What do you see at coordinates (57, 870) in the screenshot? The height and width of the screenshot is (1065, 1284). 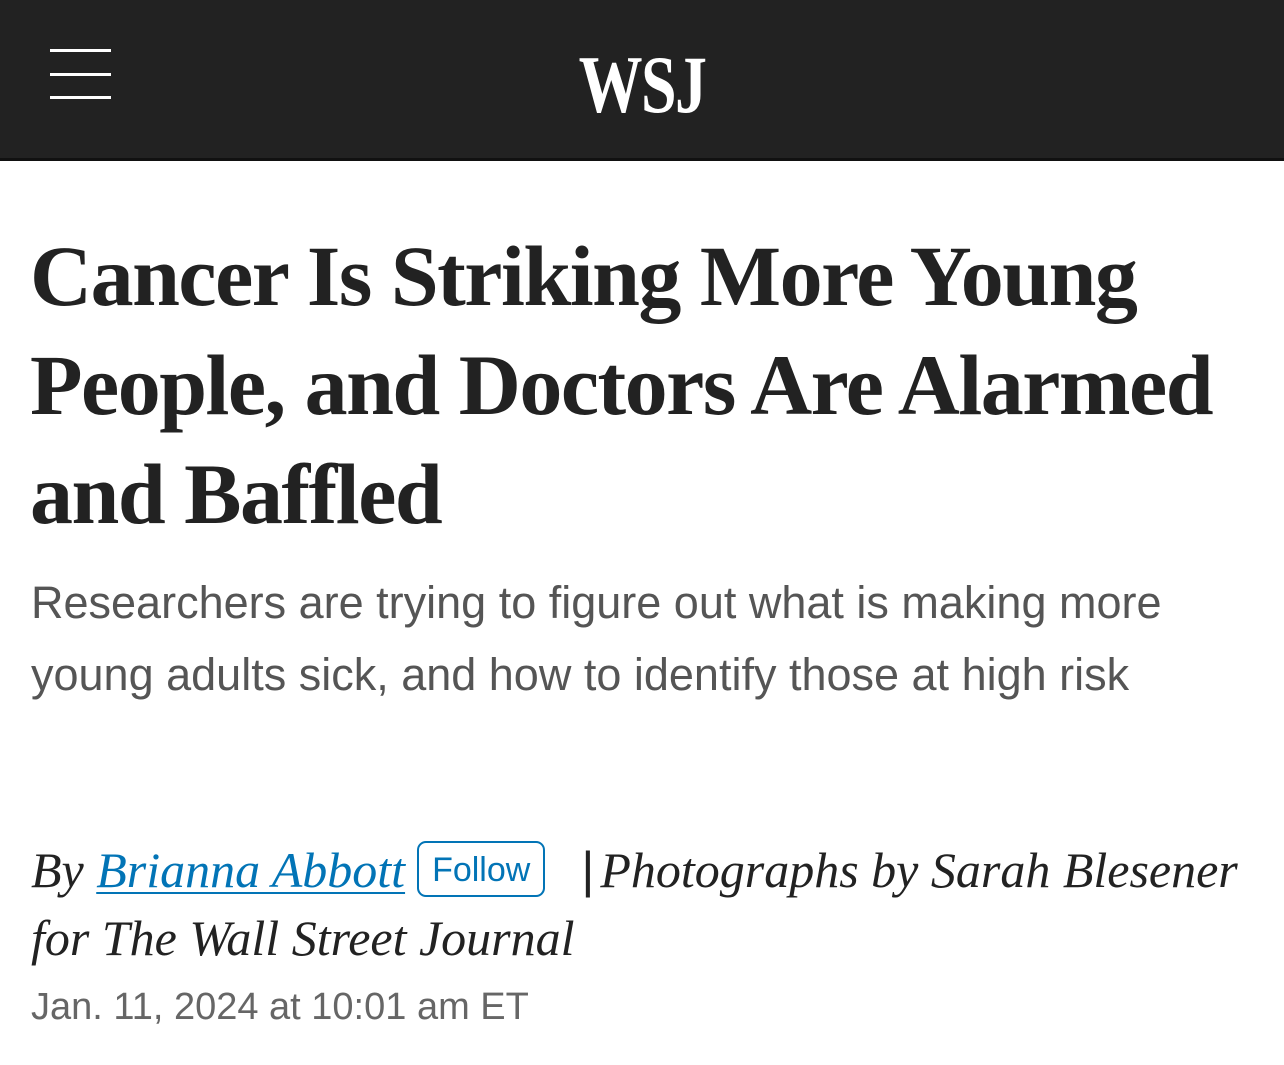 I see `byline-prefix: By` at bounding box center [57, 870].